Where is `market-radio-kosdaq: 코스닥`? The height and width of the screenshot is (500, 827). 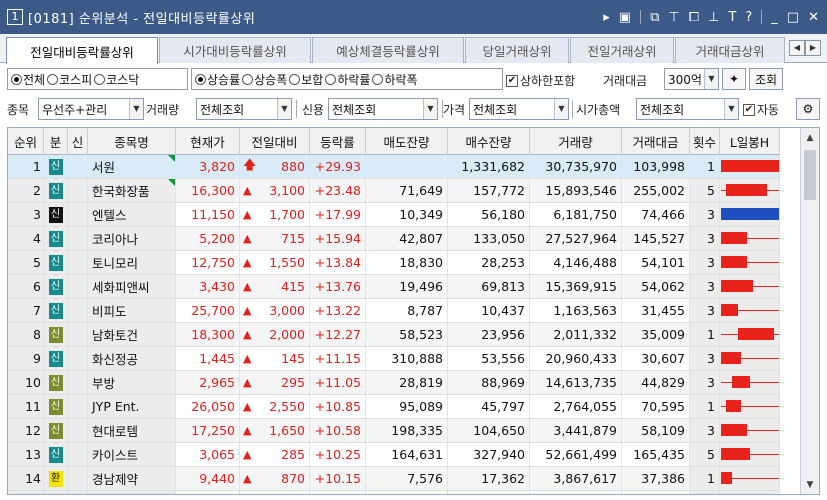 market-radio-kosdaq: 코스닥 is located at coordinates (116, 79).